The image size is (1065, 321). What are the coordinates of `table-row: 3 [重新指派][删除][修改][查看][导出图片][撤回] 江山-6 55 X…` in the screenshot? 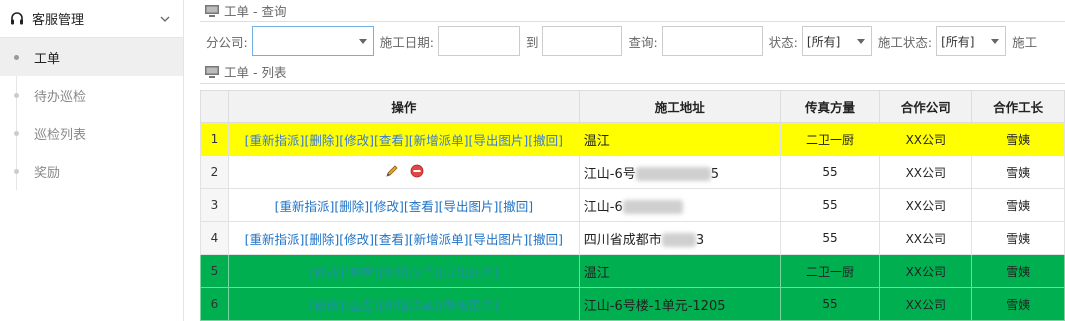 It's located at (632, 205).